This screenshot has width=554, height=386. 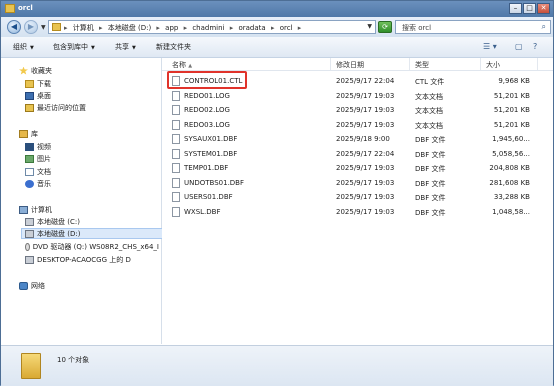 I want to click on file-row: REDO02.LOG 2025/9/17 19:03 文本文档 51,201 KB, so click(x=357, y=110).